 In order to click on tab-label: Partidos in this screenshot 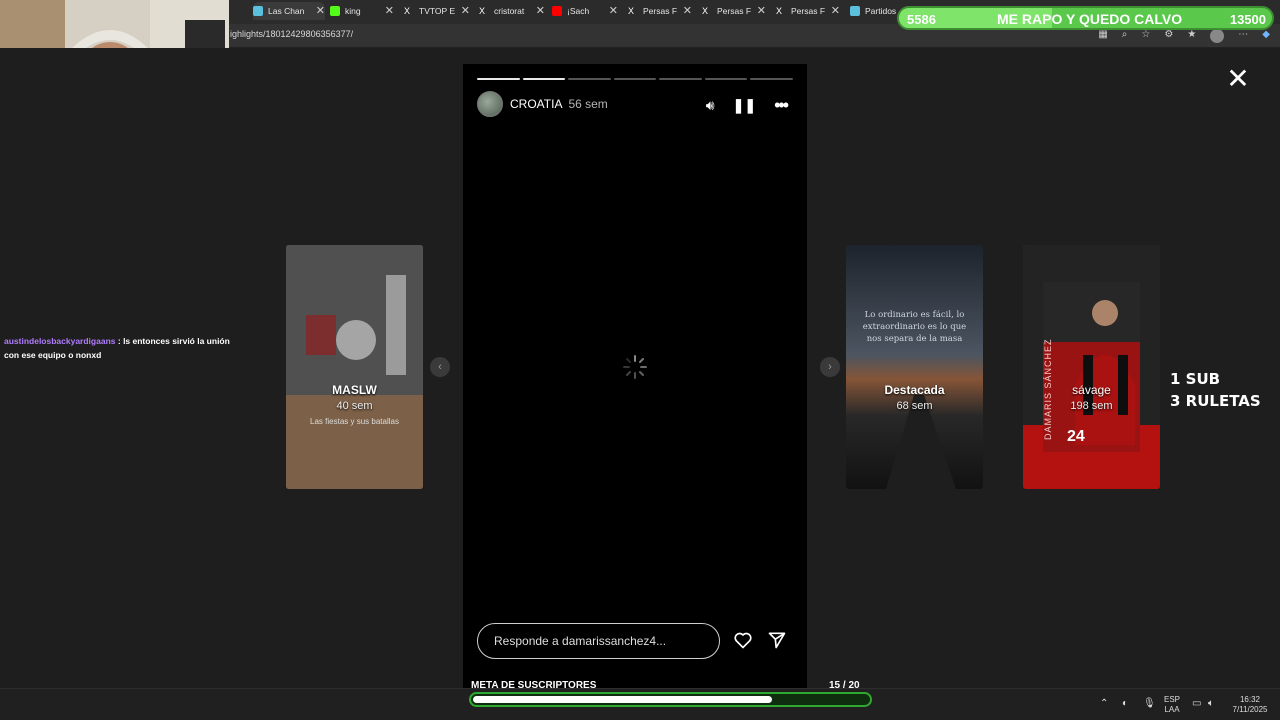, I will do `click(880, 11)`.